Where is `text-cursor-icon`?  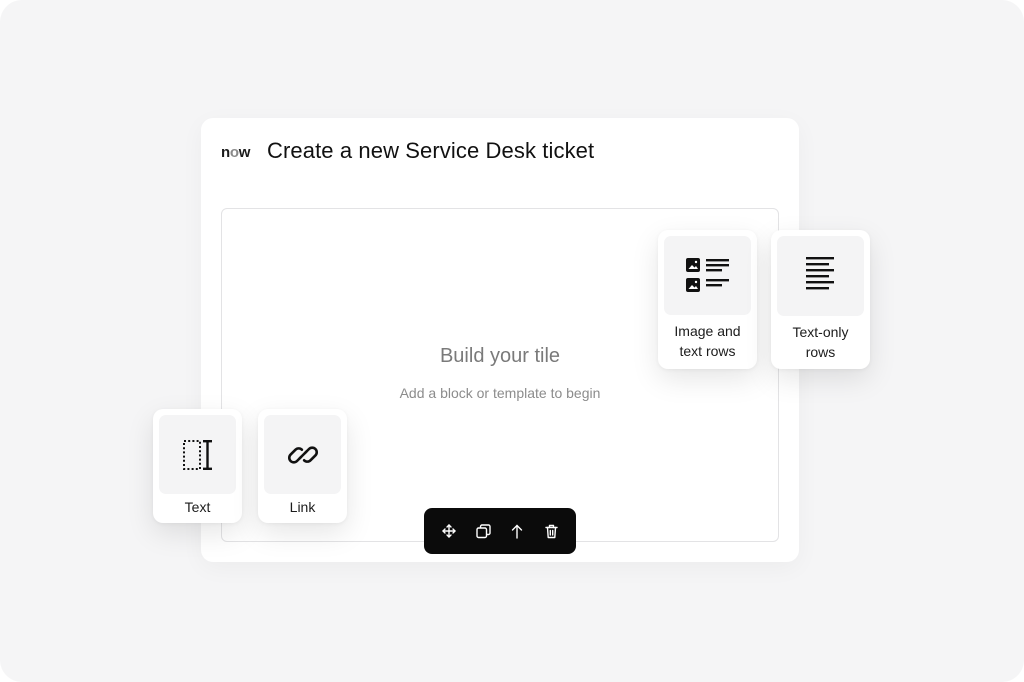 text-cursor-icon is located at coordinates (197, 454).